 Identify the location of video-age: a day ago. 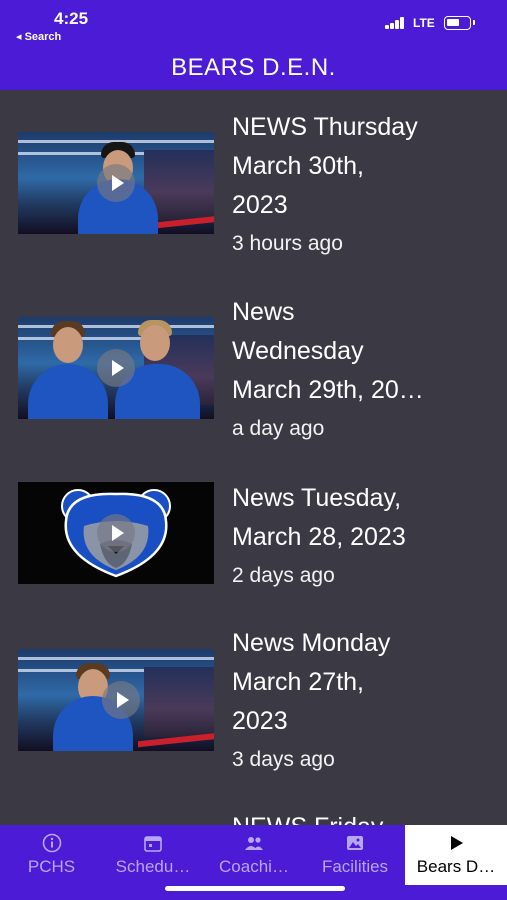
(278, 428).